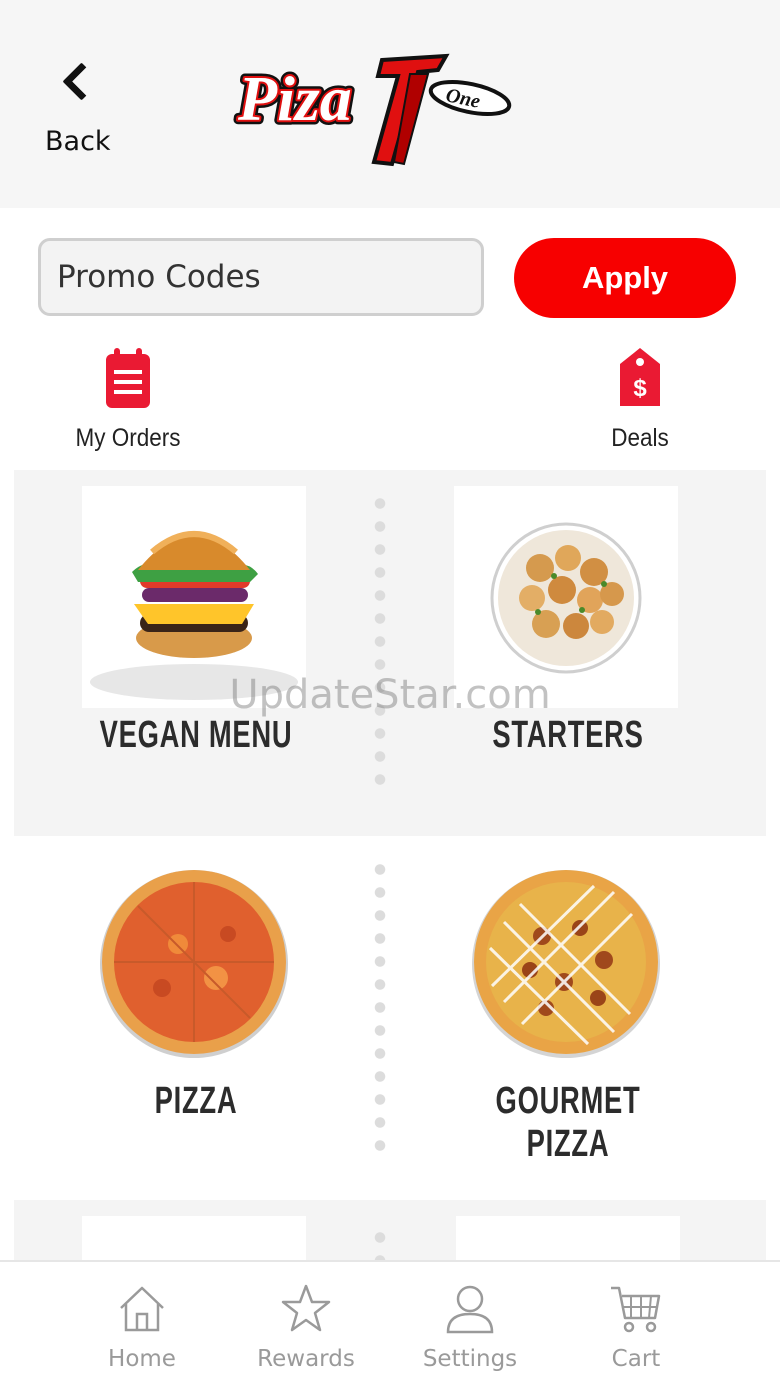  I want to click on chevron-left-icon, so click(81, 81).